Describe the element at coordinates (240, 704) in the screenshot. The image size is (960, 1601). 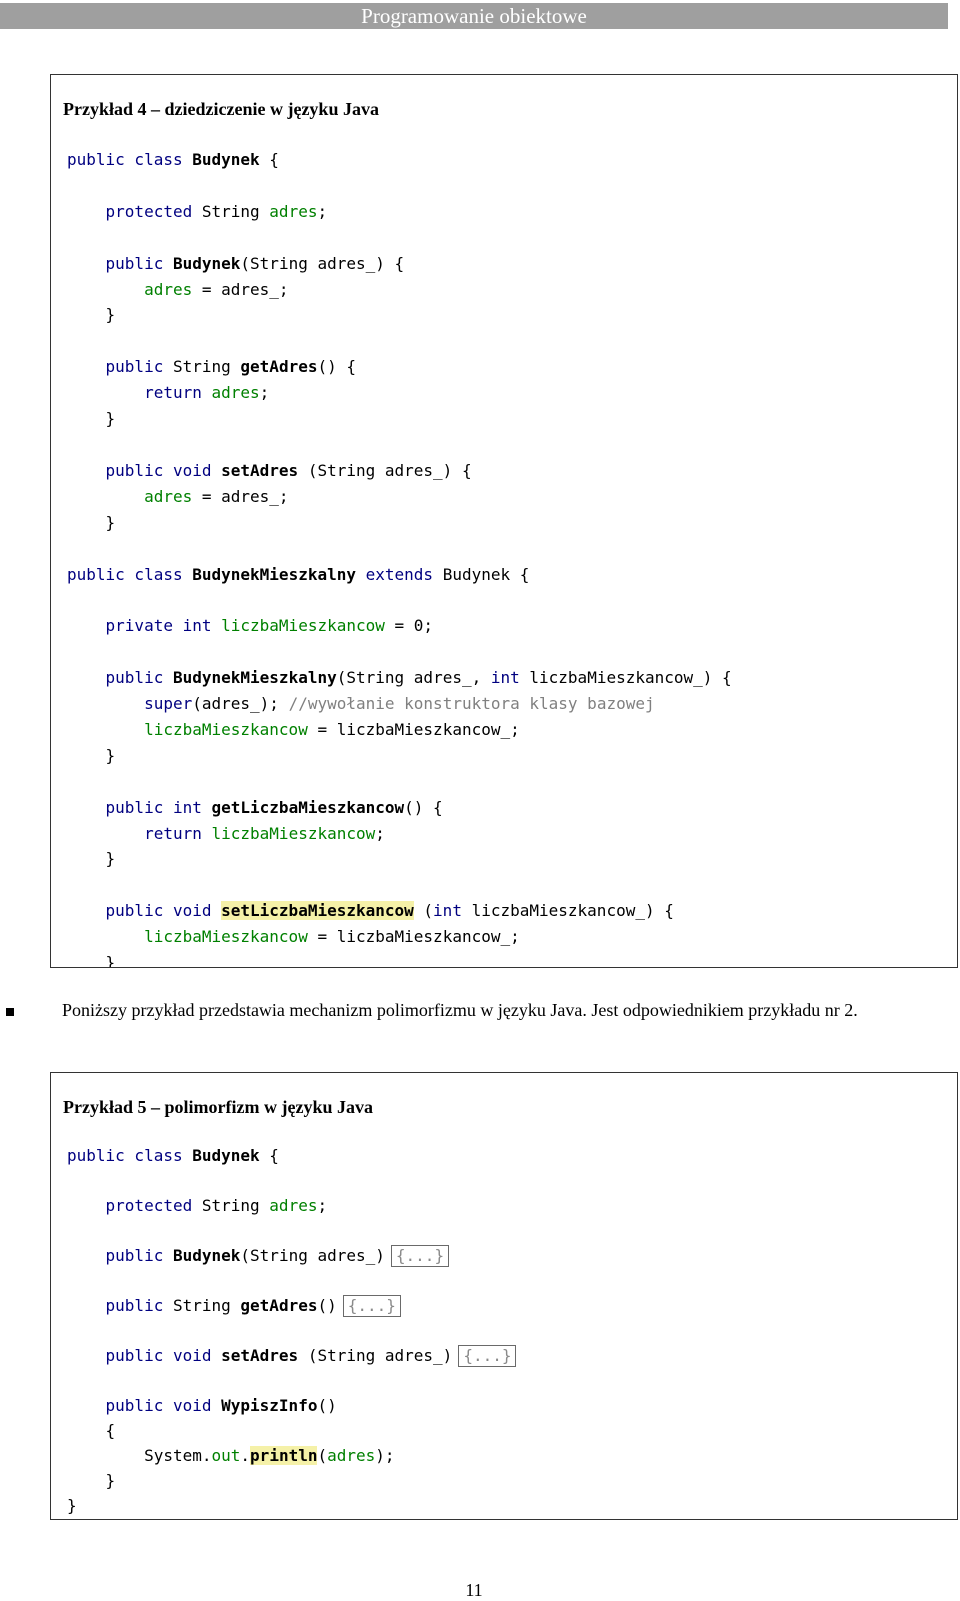
I see `code-token: (adres_);` at that location.